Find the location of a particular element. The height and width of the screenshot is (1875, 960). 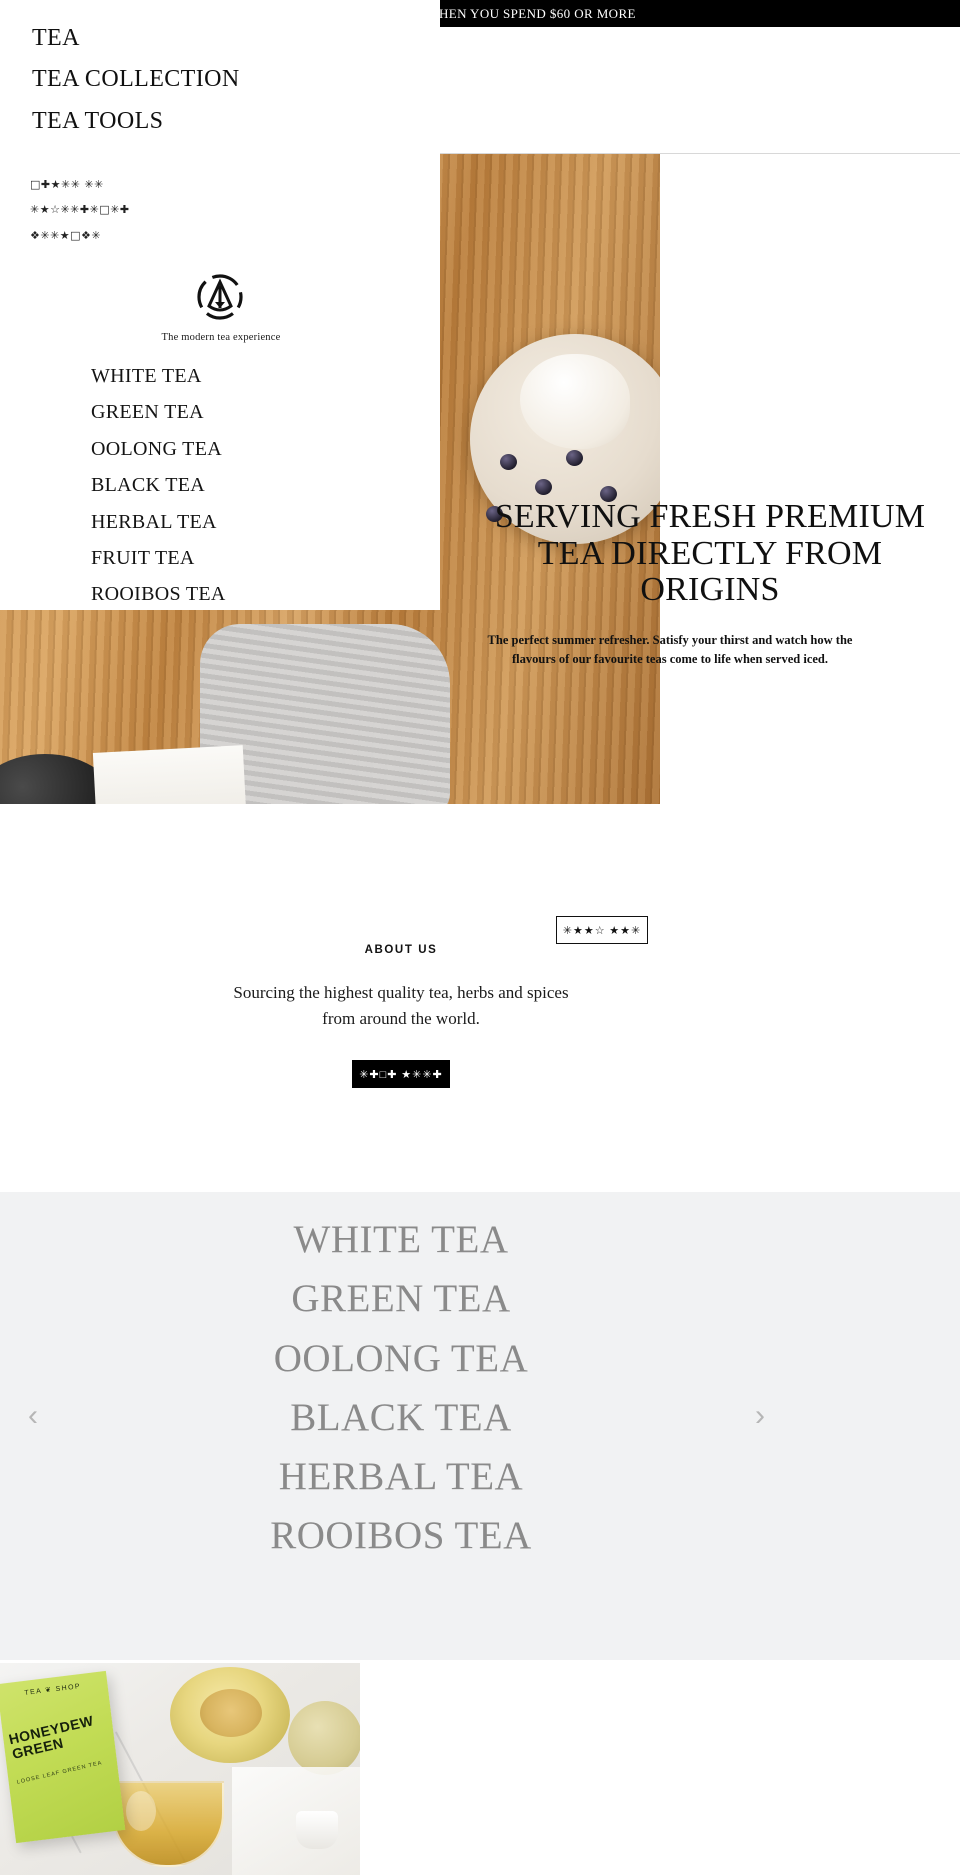

about-cta-button: ✳✚□✚ ★✳✳✚ is located at coordinates (401, 1074).